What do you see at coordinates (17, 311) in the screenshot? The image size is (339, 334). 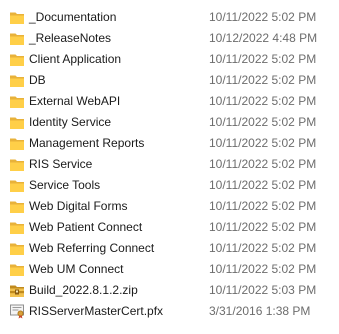 I see `certificate-icon` at bounding box center [17, 311].